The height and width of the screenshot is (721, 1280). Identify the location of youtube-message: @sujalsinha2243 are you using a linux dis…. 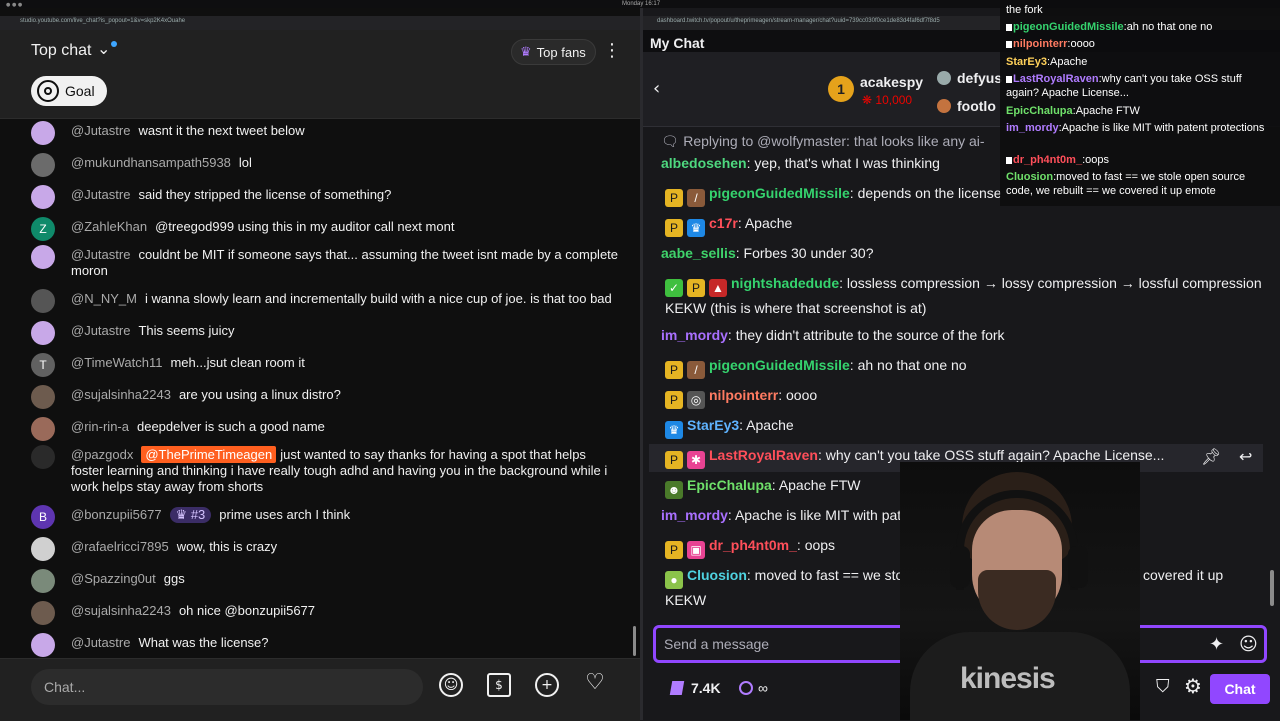
(326, 397).